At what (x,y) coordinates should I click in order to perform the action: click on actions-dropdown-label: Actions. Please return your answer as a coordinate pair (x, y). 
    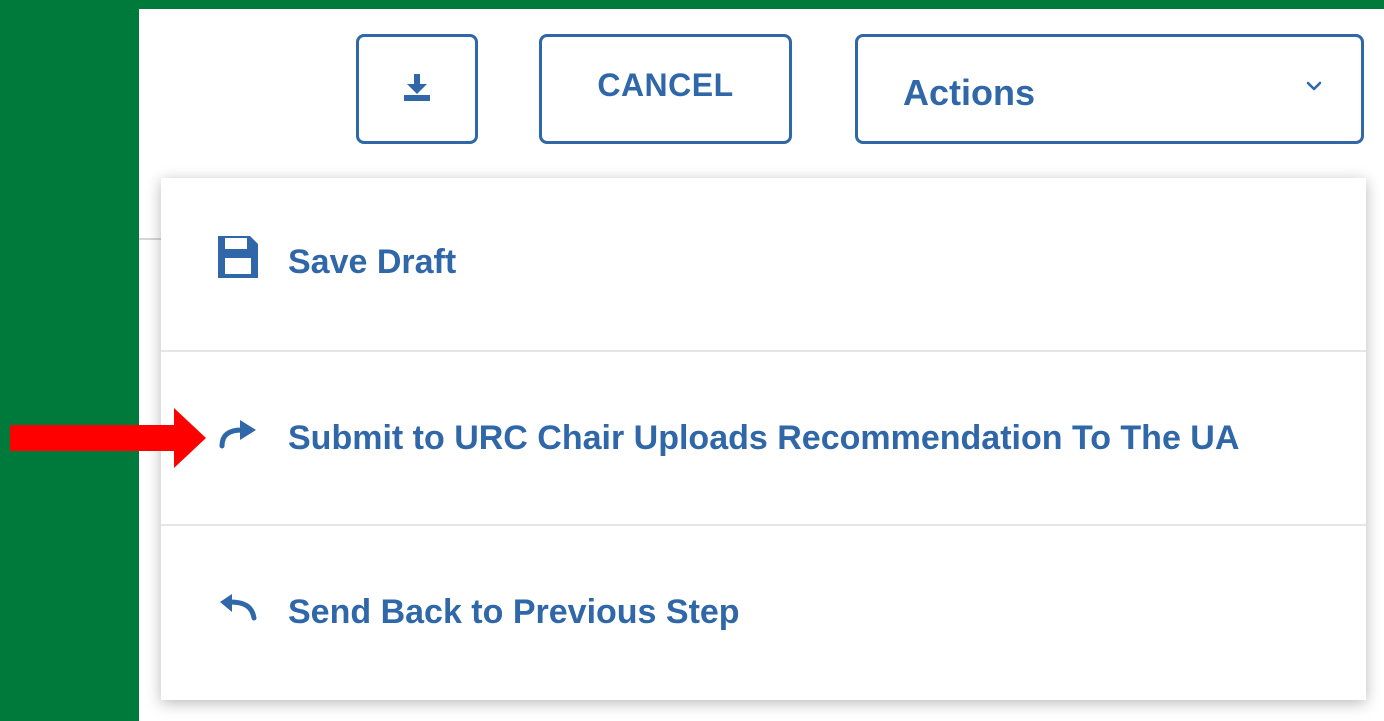
    Looking at the image, I should click on (969, 92).